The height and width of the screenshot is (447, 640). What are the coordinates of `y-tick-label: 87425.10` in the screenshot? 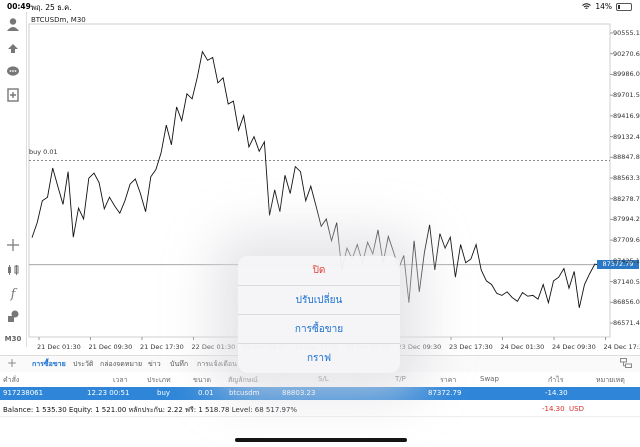 It's located at (626, 260).